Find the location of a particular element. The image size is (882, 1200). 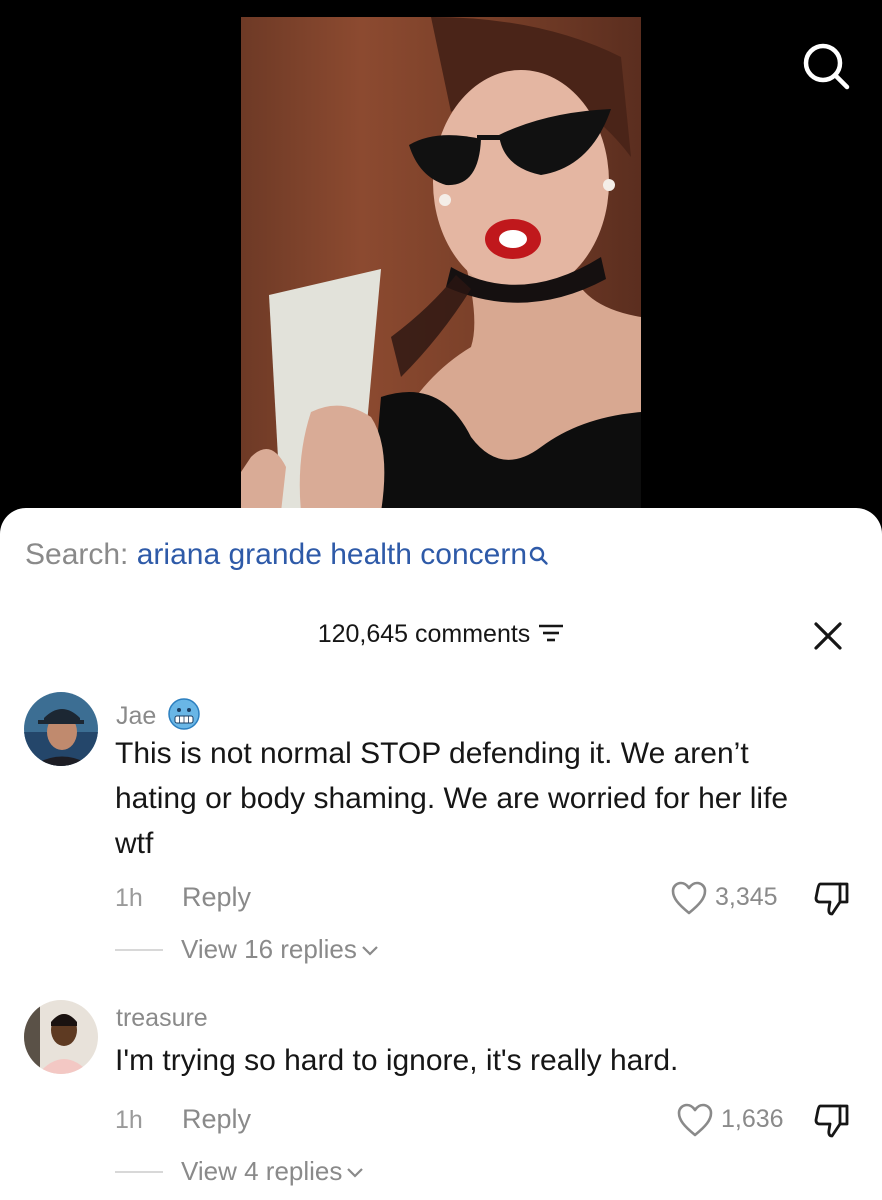

comment-username-text: Jae is located at coordinates (136, 716).